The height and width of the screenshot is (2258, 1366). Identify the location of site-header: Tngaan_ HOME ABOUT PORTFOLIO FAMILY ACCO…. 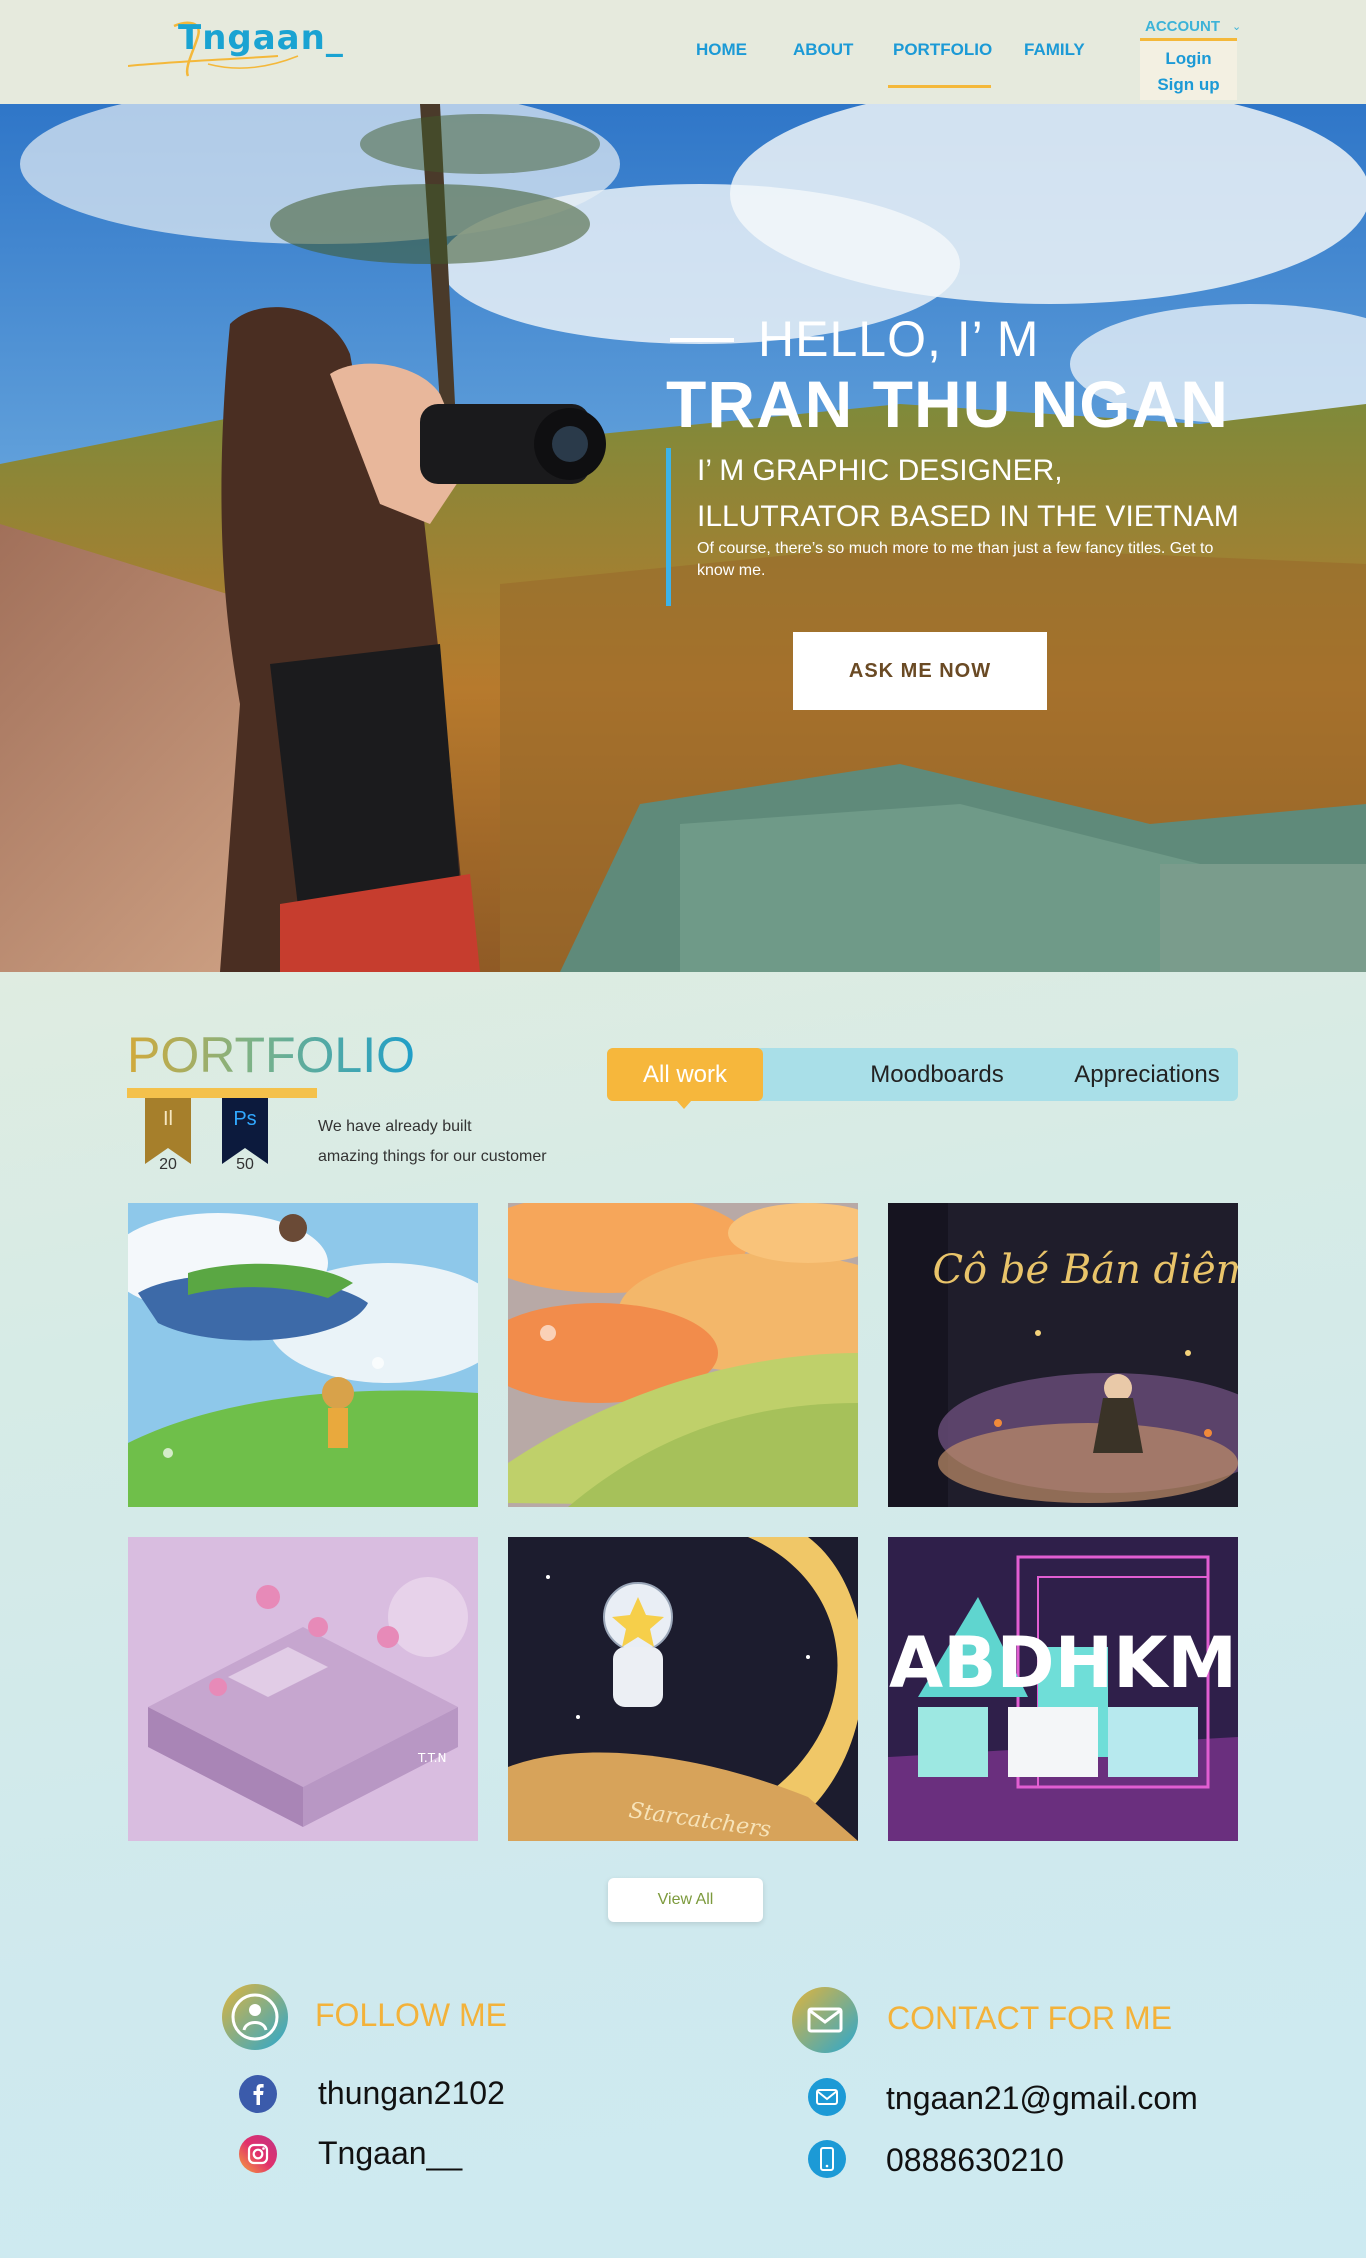
(683, 52).